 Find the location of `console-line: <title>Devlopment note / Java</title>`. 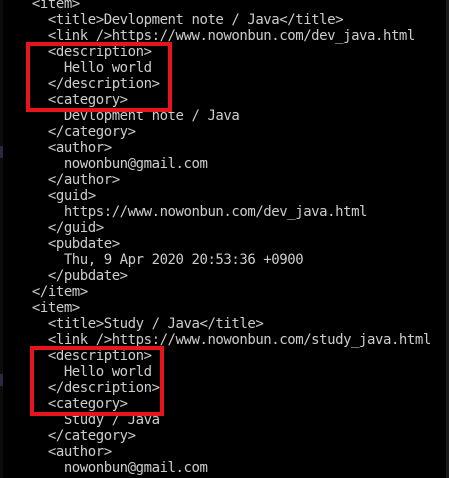

console-line: <title>Devlopment note / Java</title> is located at coordinates (172, 20).